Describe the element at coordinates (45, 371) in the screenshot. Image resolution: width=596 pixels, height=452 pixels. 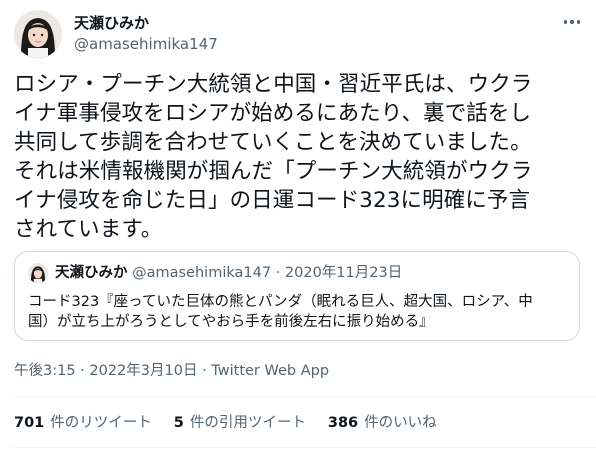
I see `tweet-time: 午後3:15` at that location.